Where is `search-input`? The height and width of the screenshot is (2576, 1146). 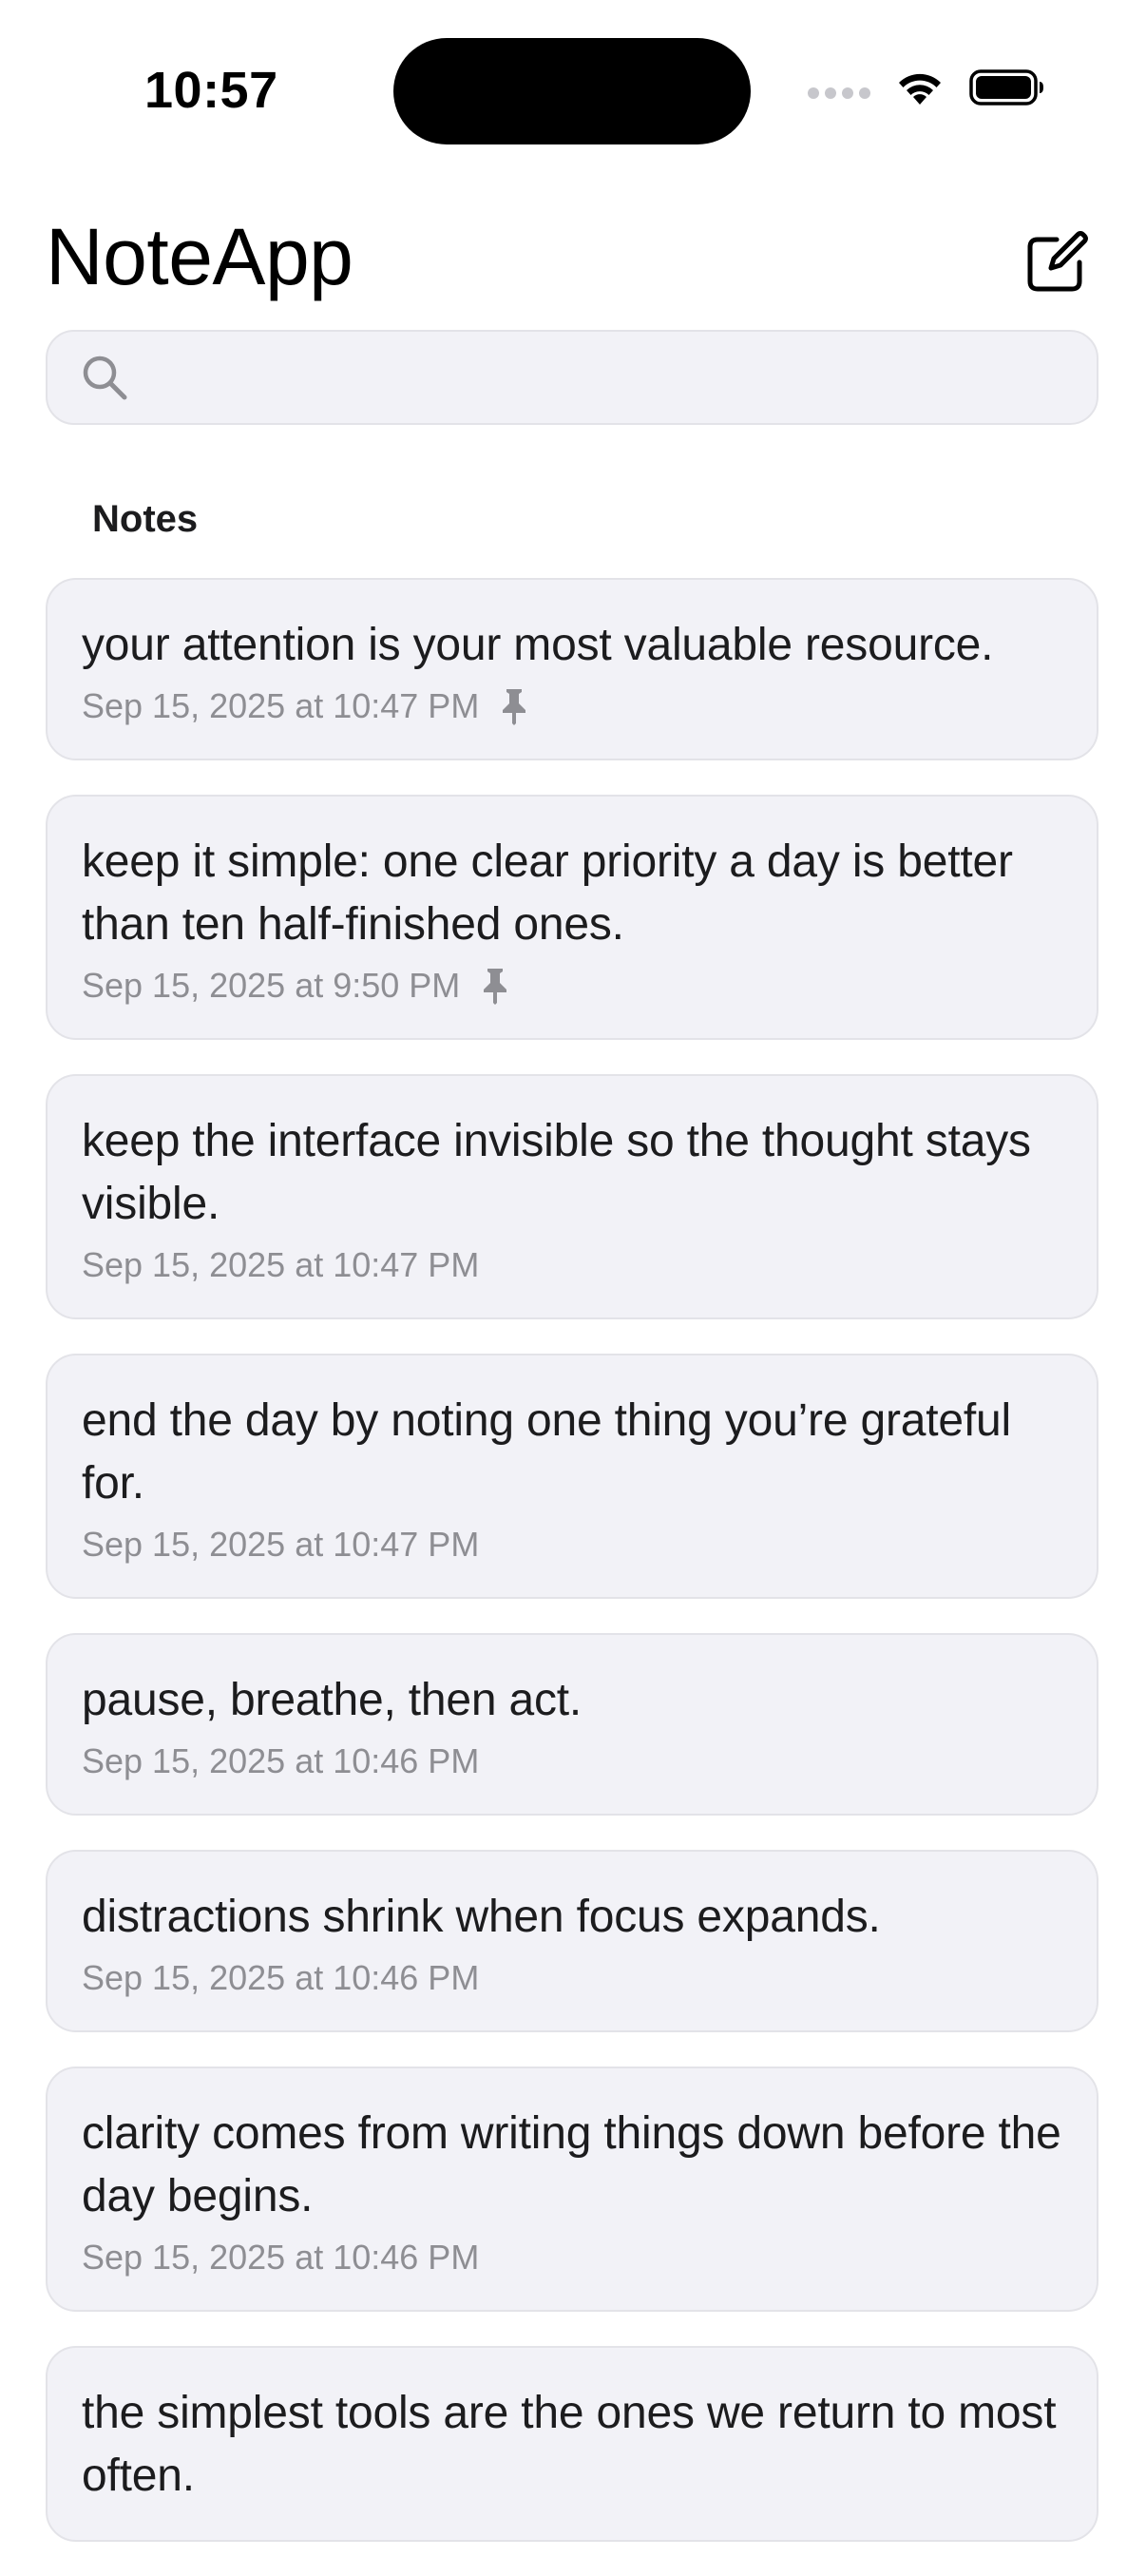 search-input is located at coordinates (606, 377).